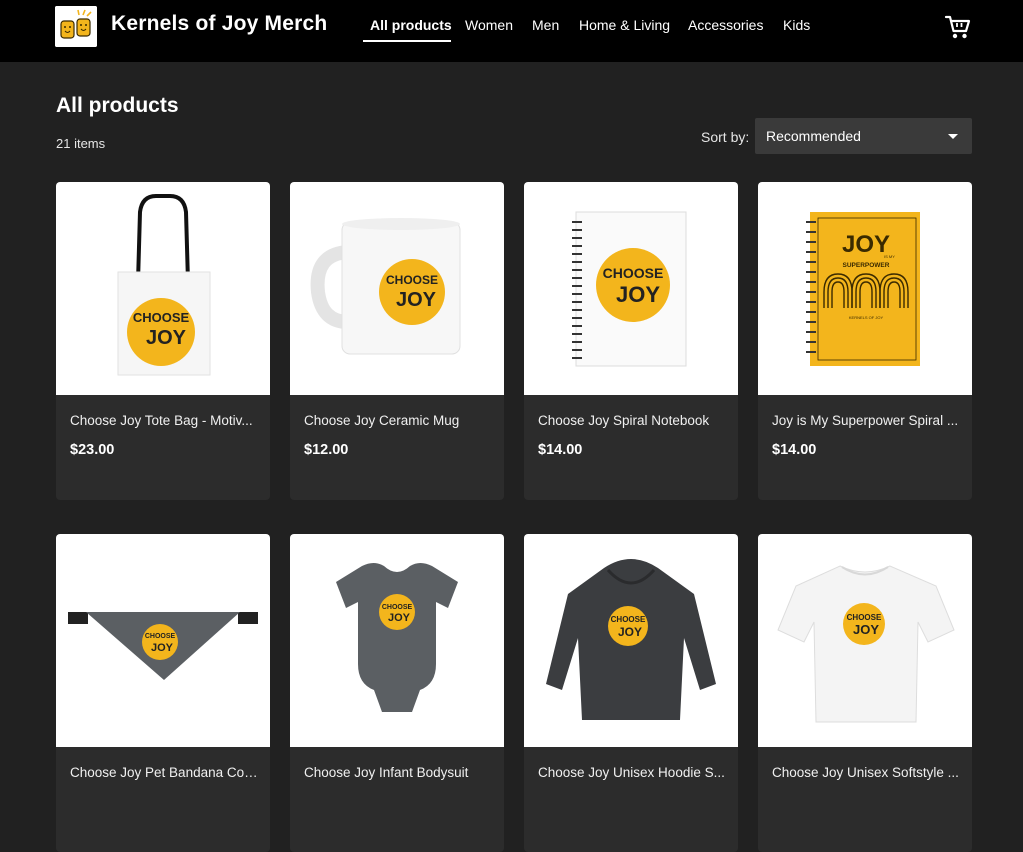  Describe the element at coordinates (866, 244) in the screenshot. I see `superpower-title: JOY` at that location.